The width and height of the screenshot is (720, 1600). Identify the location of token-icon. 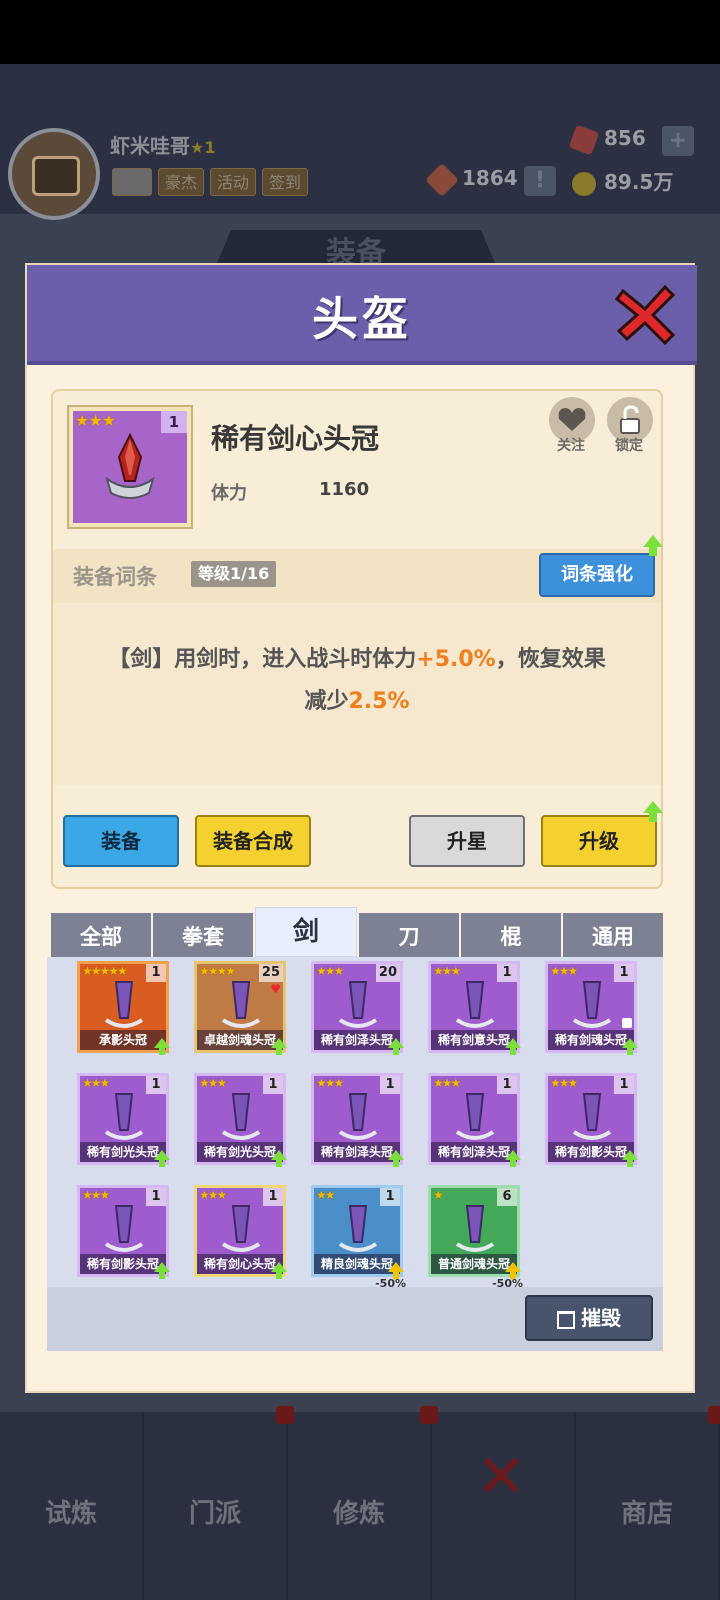
(442, 179).